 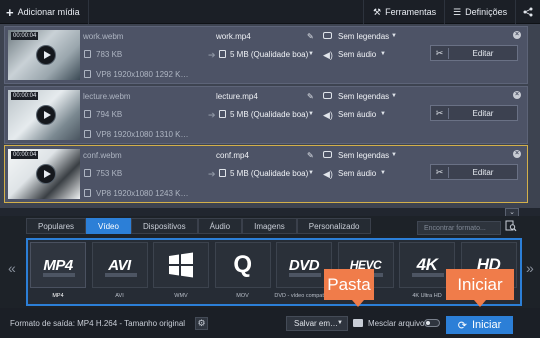 I want to click on source-size: 794 KB, so click(x=109, y=114).